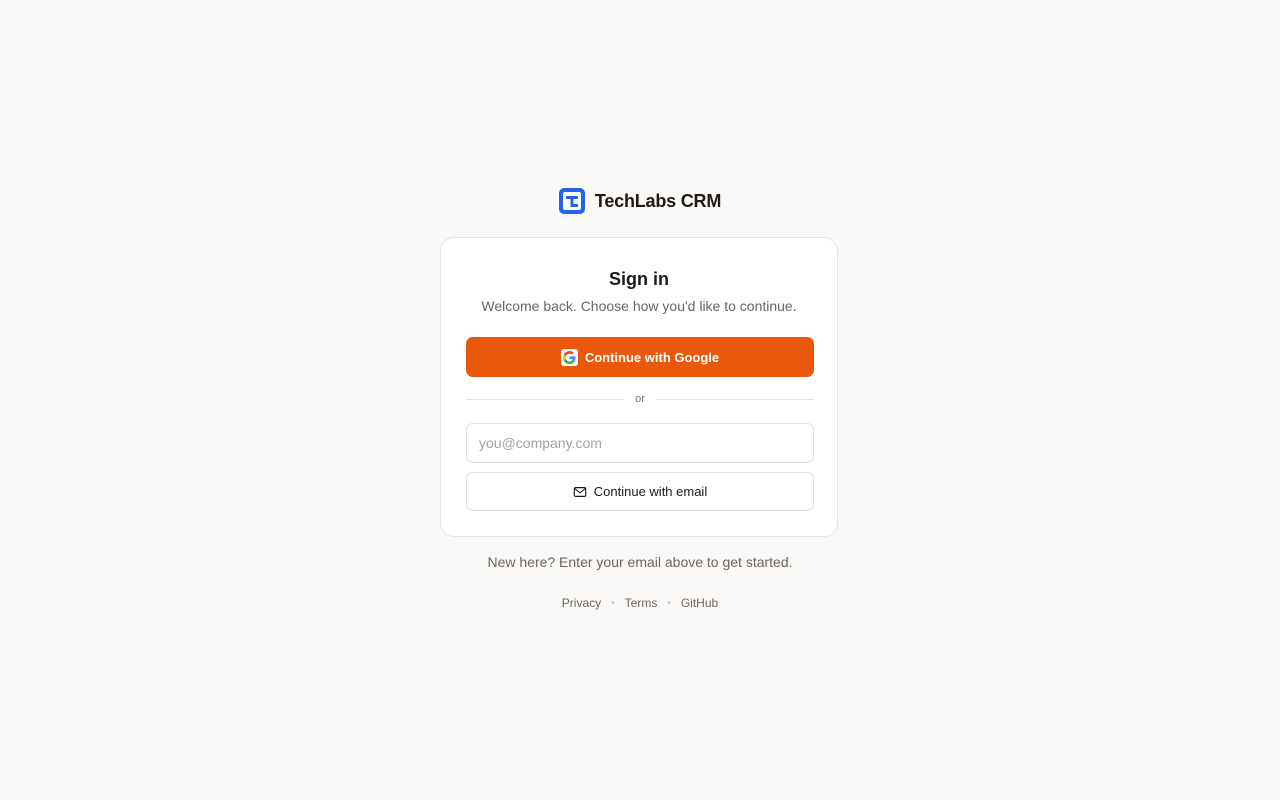 The width and height of the screenshot is (1280, 800). I want to click on github-link: GitHub, so click(699, 603).